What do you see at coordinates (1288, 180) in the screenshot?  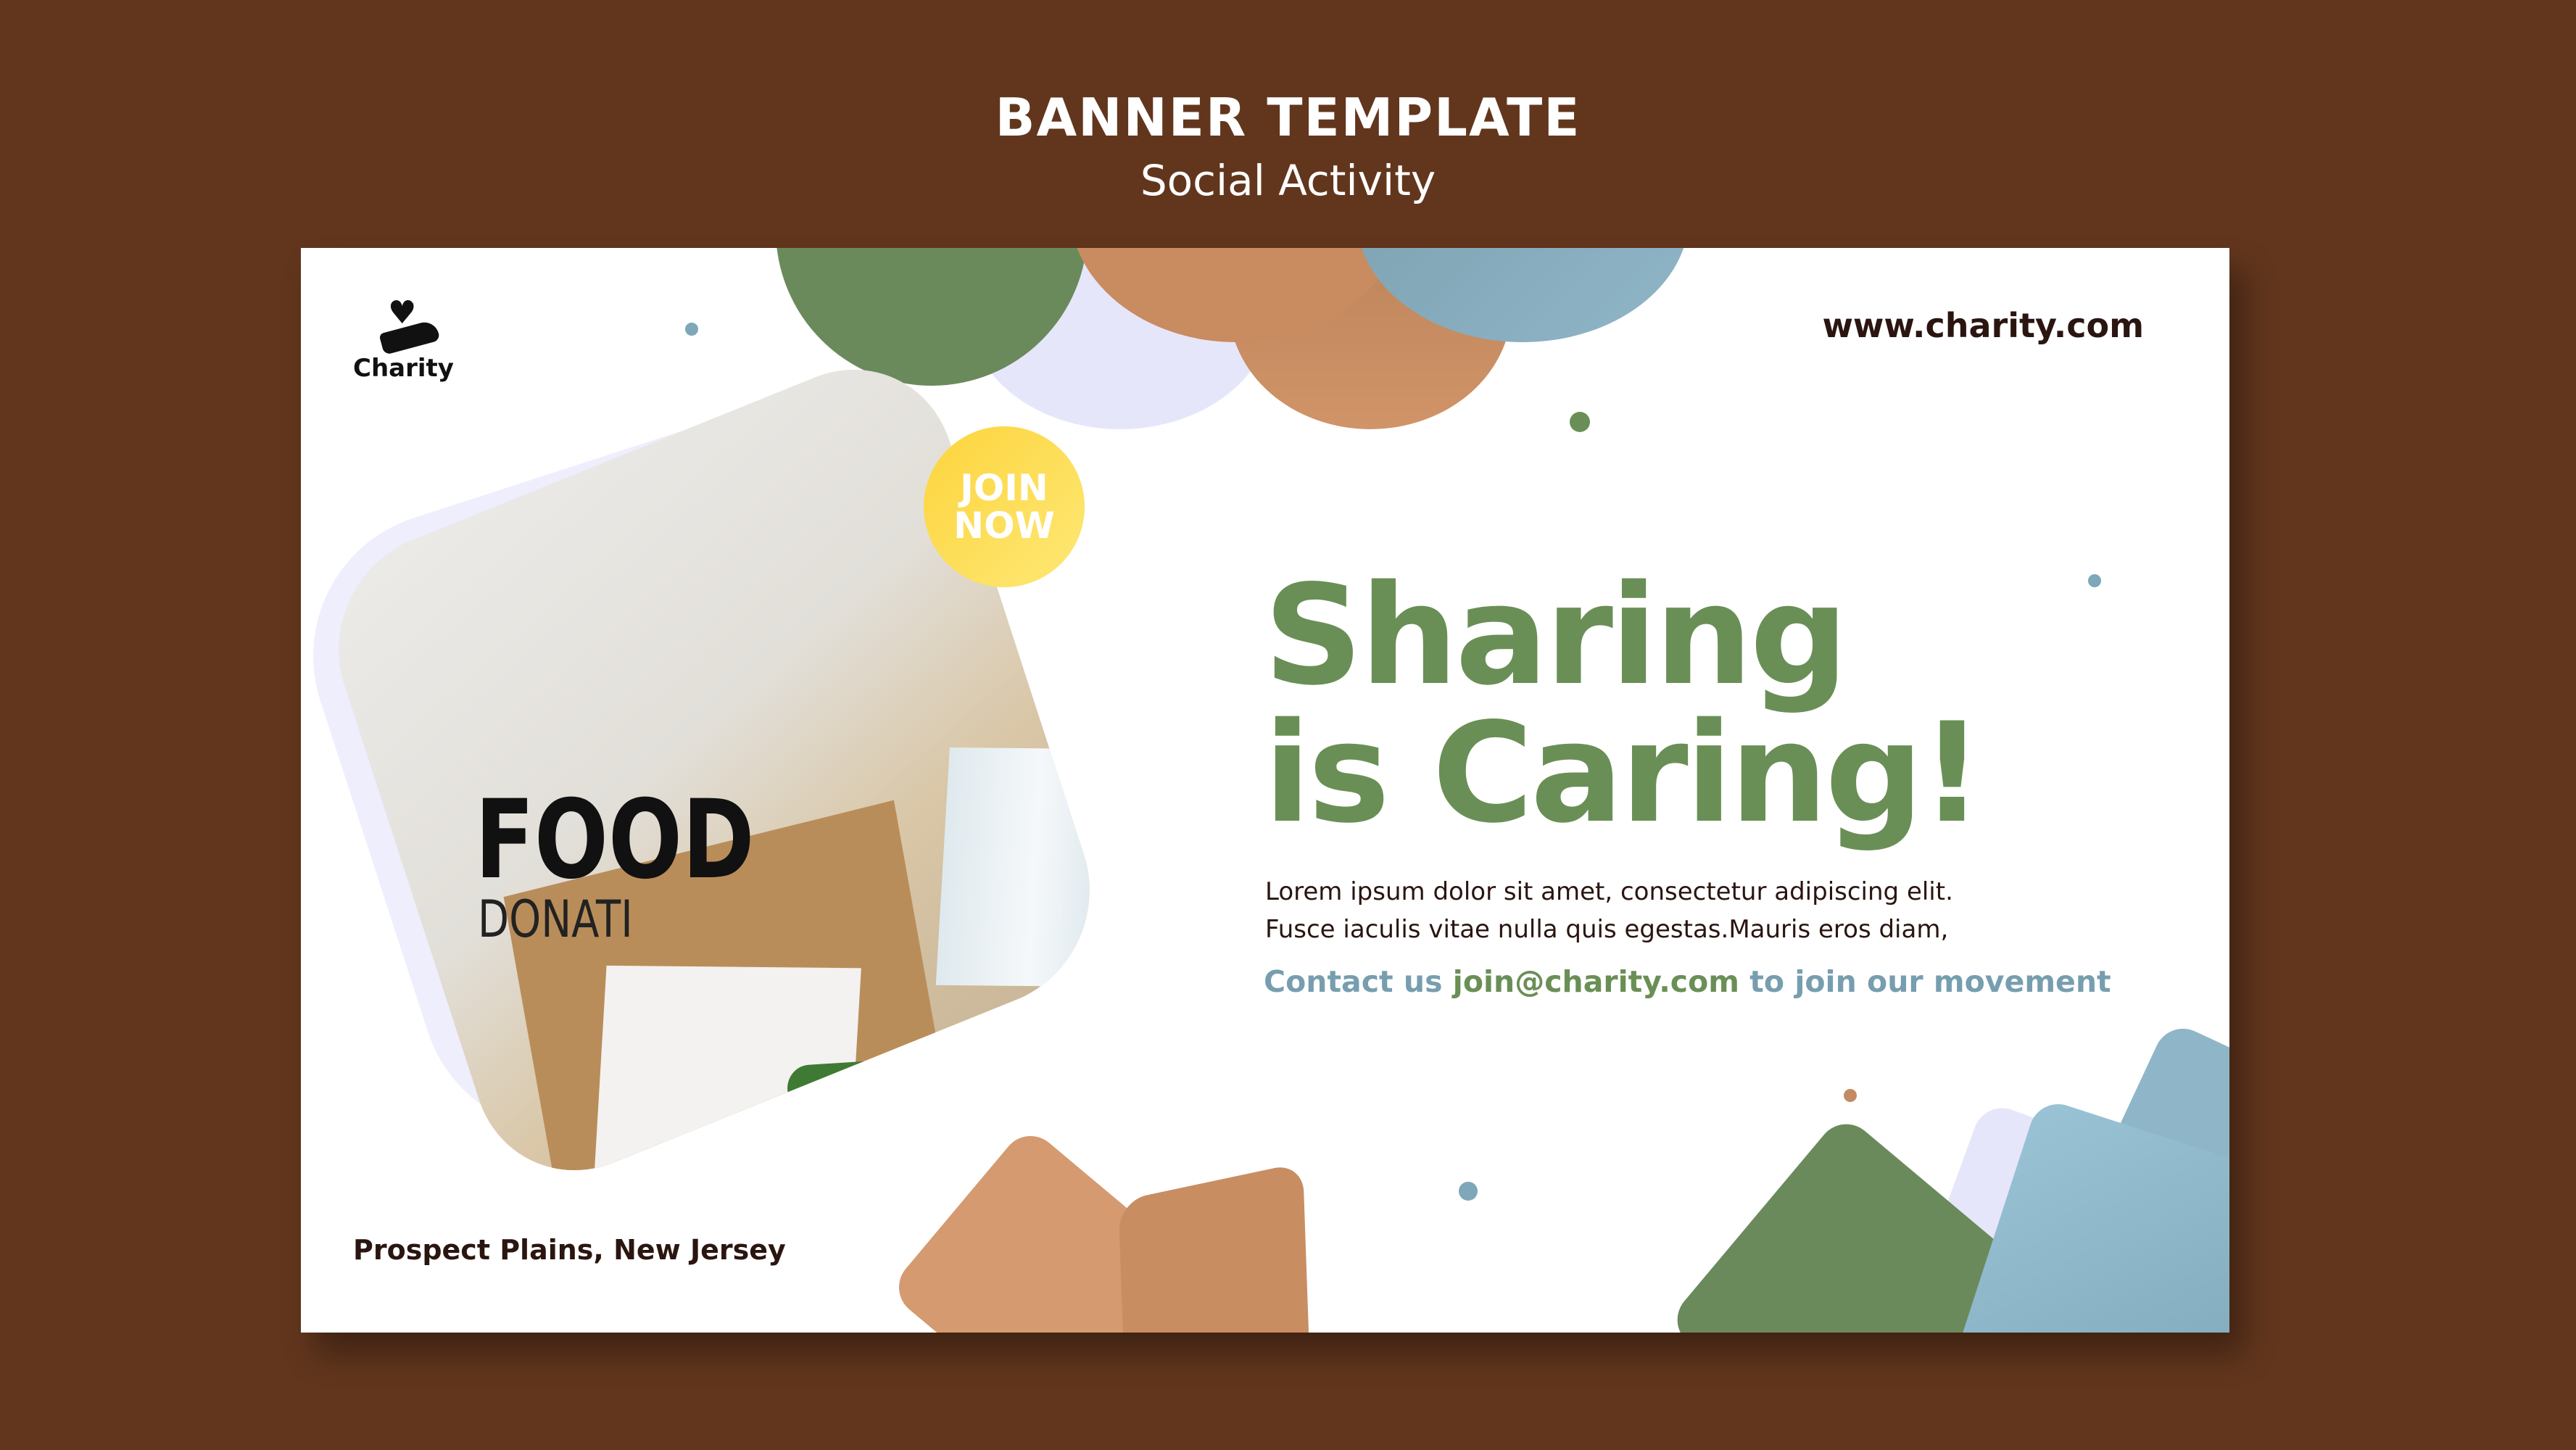 I see `page-subtitle: Social Activity` at bounding box center [1288, 180].